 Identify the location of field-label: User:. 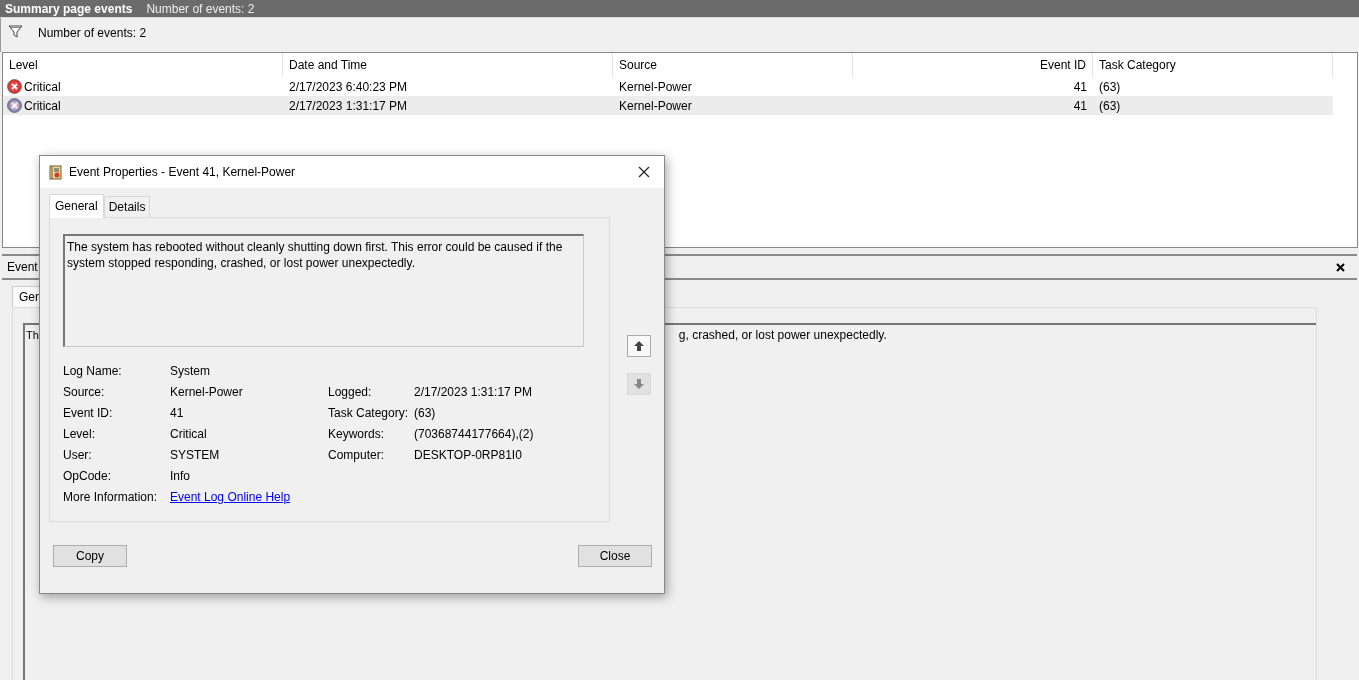
(78, 455).